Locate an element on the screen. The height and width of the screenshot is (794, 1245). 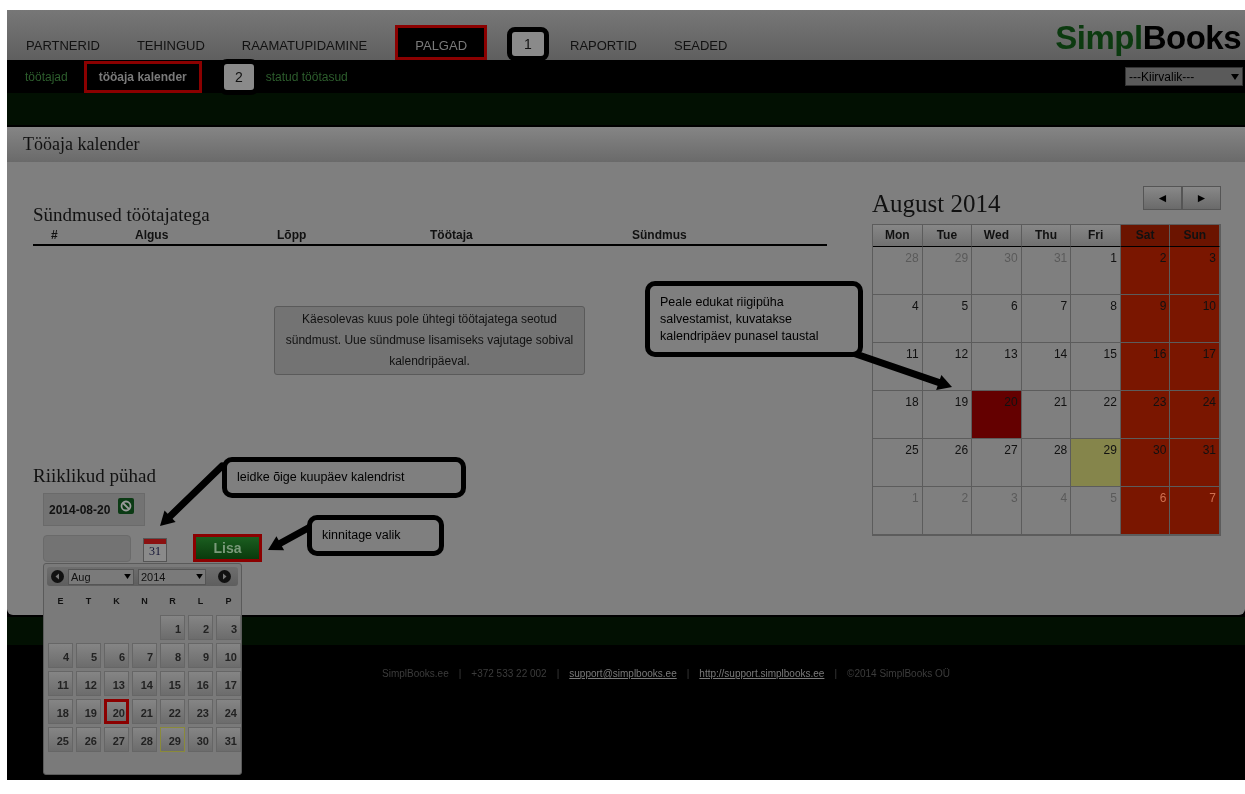
datepicker-day: 18 is located at coordinates (60, 711).